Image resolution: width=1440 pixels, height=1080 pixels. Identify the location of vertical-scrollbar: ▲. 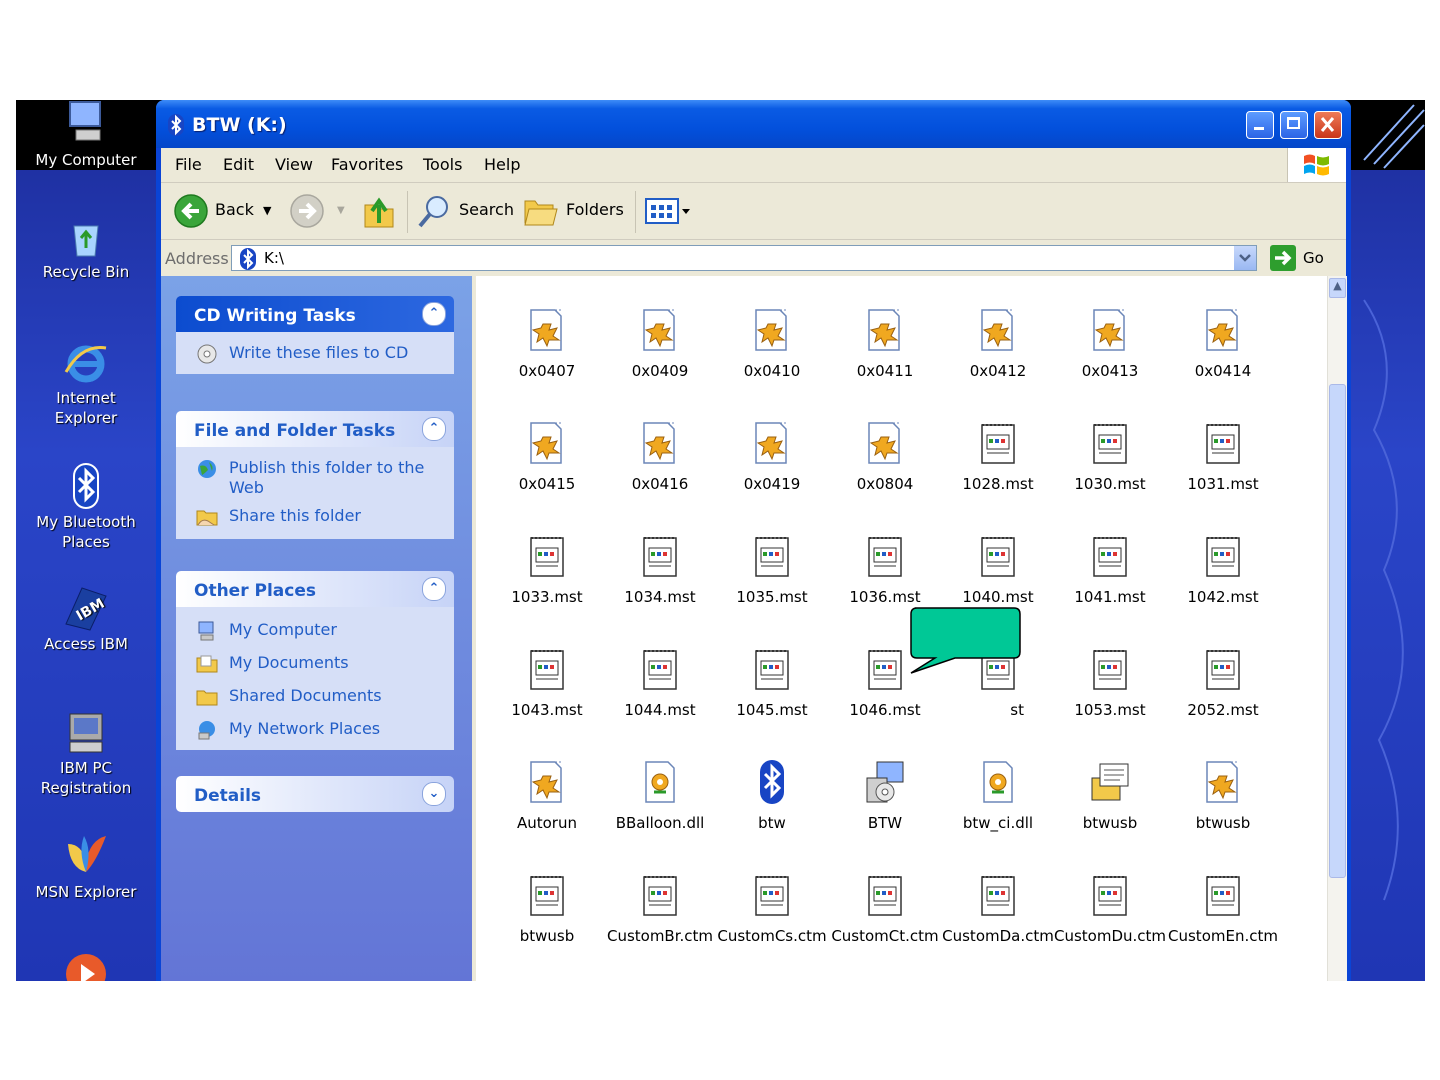
(1337, 628).